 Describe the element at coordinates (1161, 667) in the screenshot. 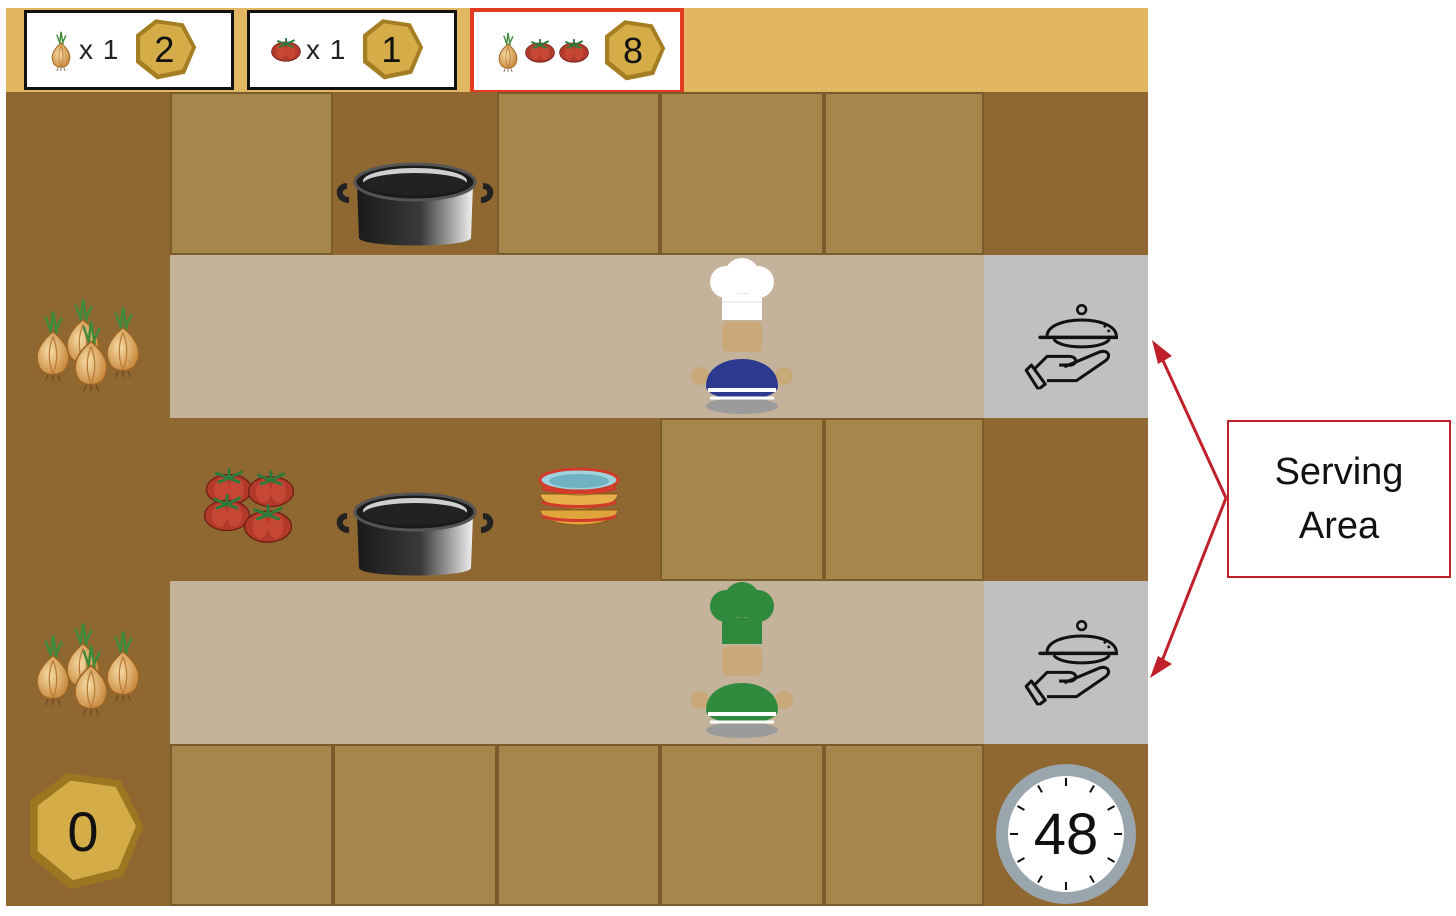

I see `arrowhead-down` at that location.